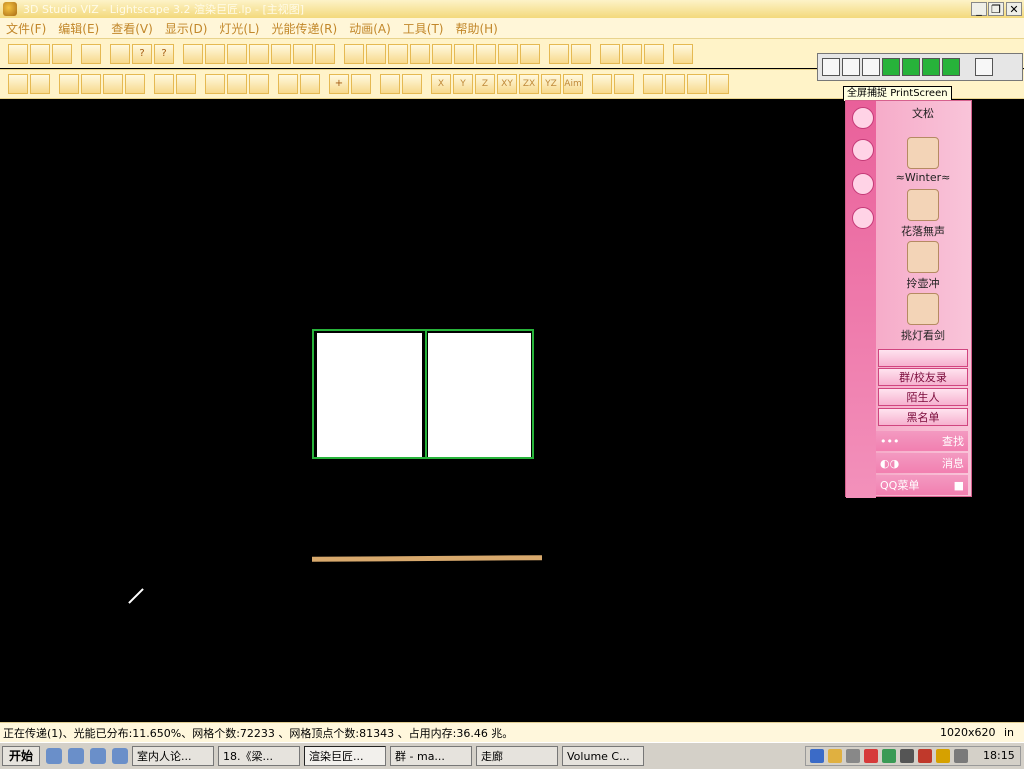  Describe the element at coordinates (863, 218) in the screenshot. I see `qq-mobile-icon` at that location.